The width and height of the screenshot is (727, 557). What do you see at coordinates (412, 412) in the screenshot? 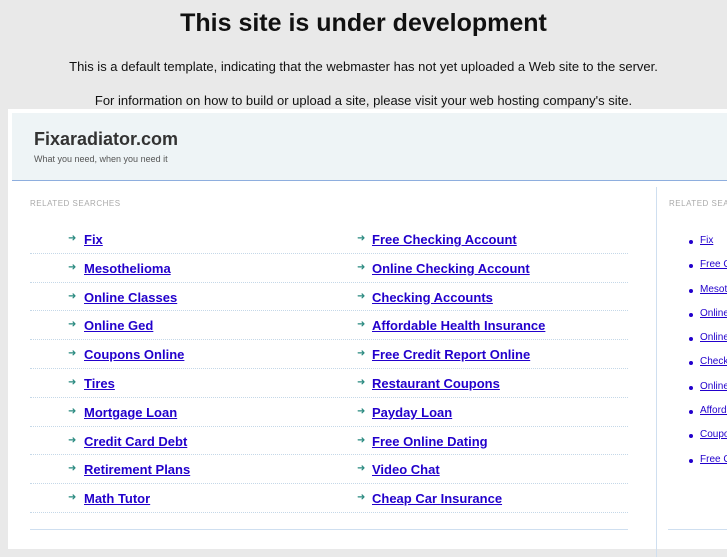
I see `search-link: Payday Loan` at bounding box center [412, 412].